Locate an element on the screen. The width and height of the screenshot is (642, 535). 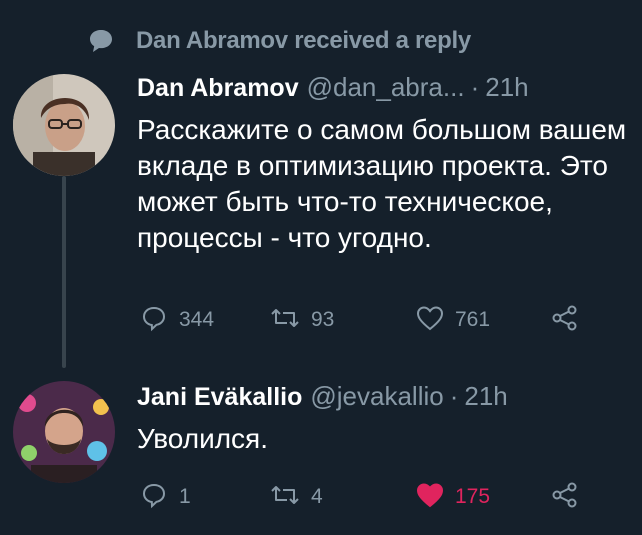
user-handle: @jevakallio is located at coordinates (376, 396).